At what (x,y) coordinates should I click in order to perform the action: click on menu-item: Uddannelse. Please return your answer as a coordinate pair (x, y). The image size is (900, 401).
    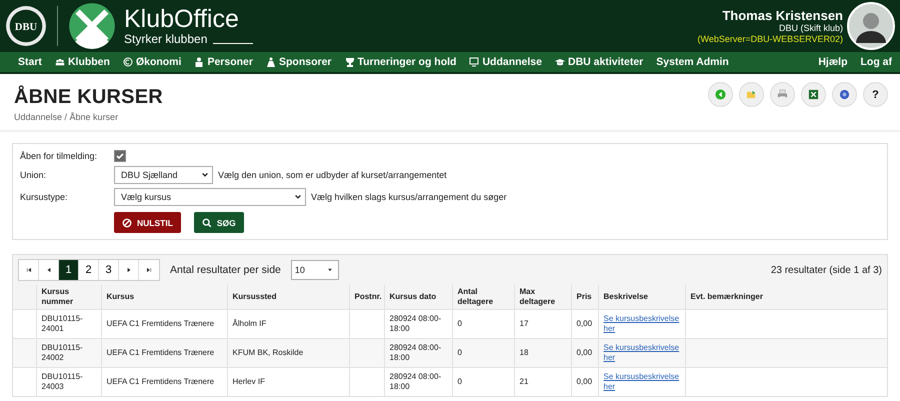
    Looking at the image, I should click on (505, 62).